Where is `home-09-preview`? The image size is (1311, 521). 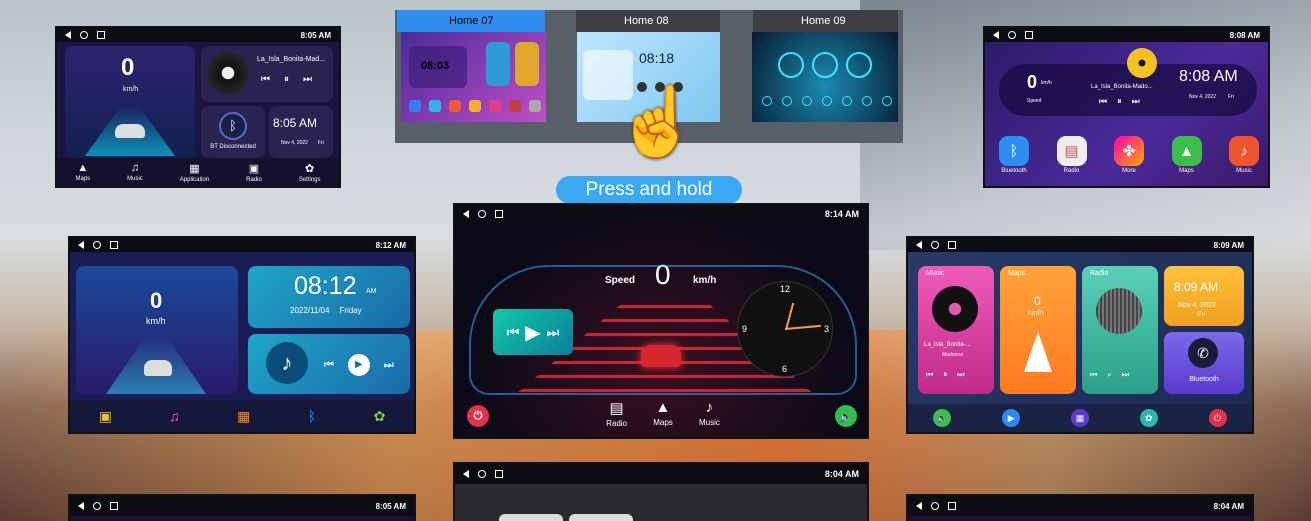 home-09-preview is located at coordinates (825, 77).